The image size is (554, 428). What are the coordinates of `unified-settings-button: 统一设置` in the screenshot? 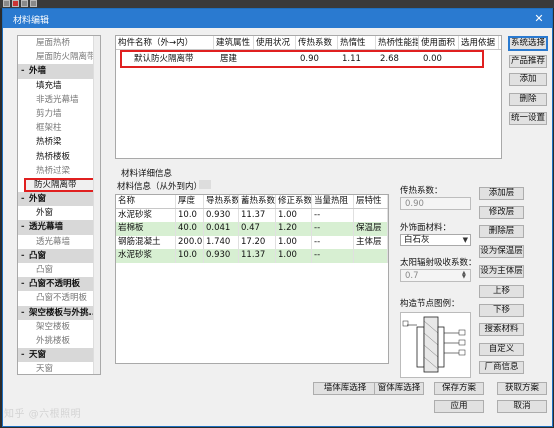 It's located at (528, 118).